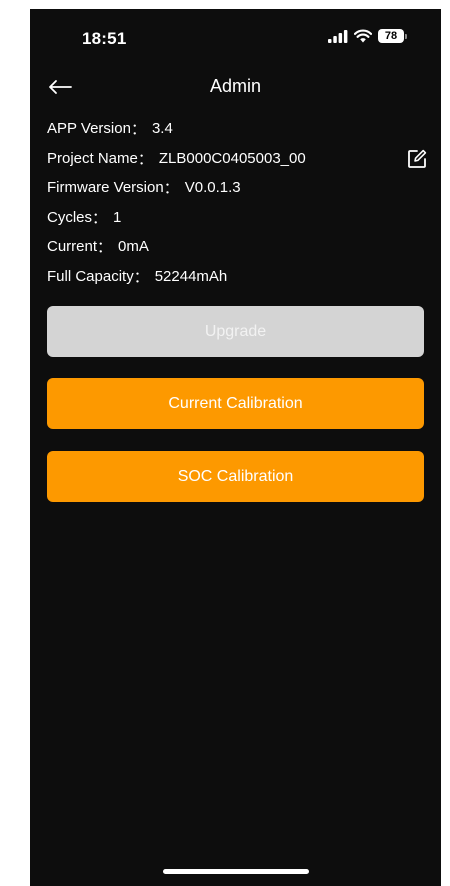 The width and height of the screenshot is (450, 886). What do you see at coordinates (237, 129) in the screenshot?
I see `app-version-row: APP Version ： 3.4` at bounding box center [237, 129].